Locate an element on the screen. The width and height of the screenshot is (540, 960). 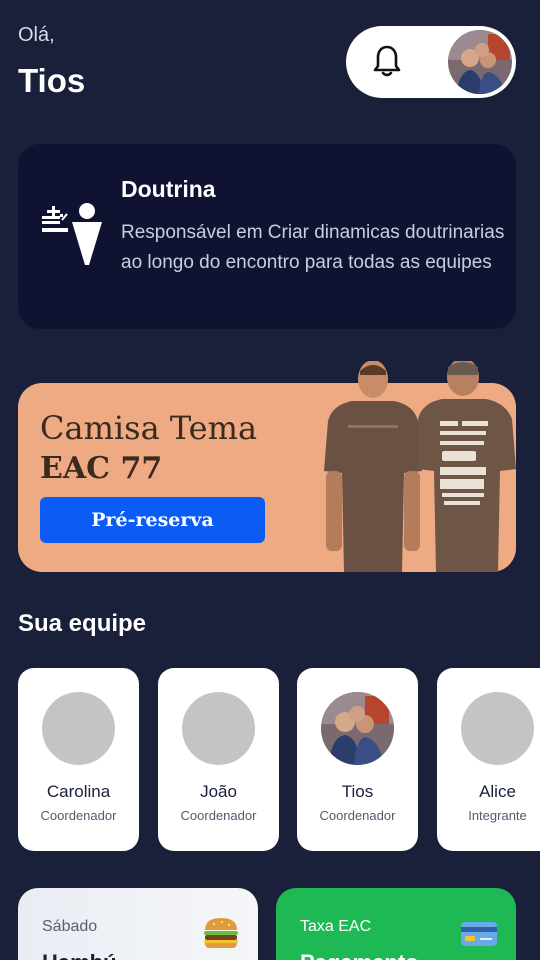
fee-value: Pagamento is located at coordinates (359, 955).